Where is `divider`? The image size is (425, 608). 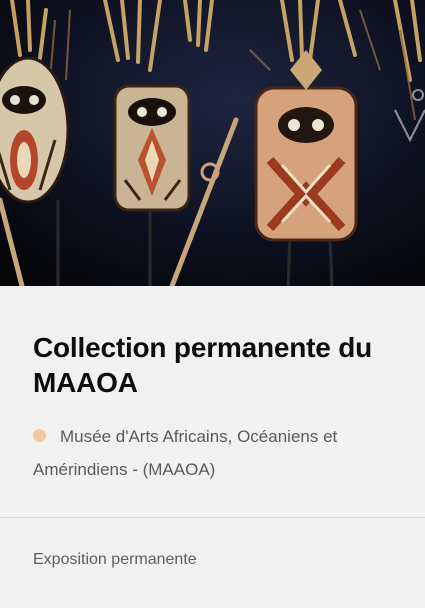
divider is located at coordinates (212, 517).